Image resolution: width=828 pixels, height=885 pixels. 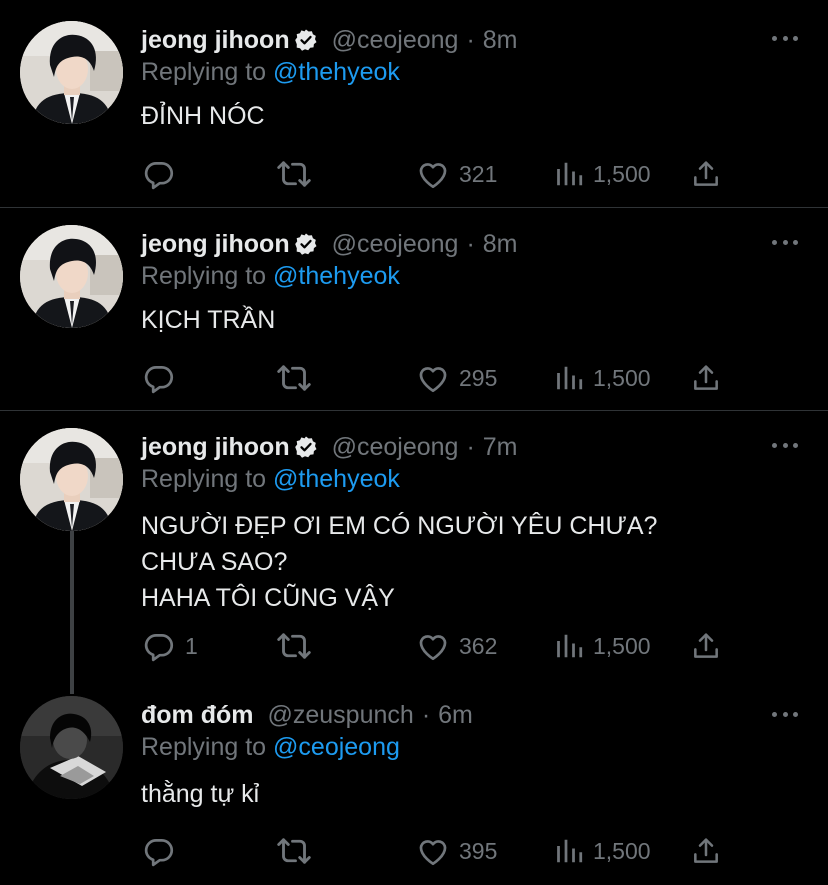 What do you see at coordinates (399, 526) in the screenshot?
I see `tweet-text-line: NGƯỜI ĐẸP ƠI EM CÓ NGƯỜI YÊU CHƯA?` at bounding box center [399, 526].